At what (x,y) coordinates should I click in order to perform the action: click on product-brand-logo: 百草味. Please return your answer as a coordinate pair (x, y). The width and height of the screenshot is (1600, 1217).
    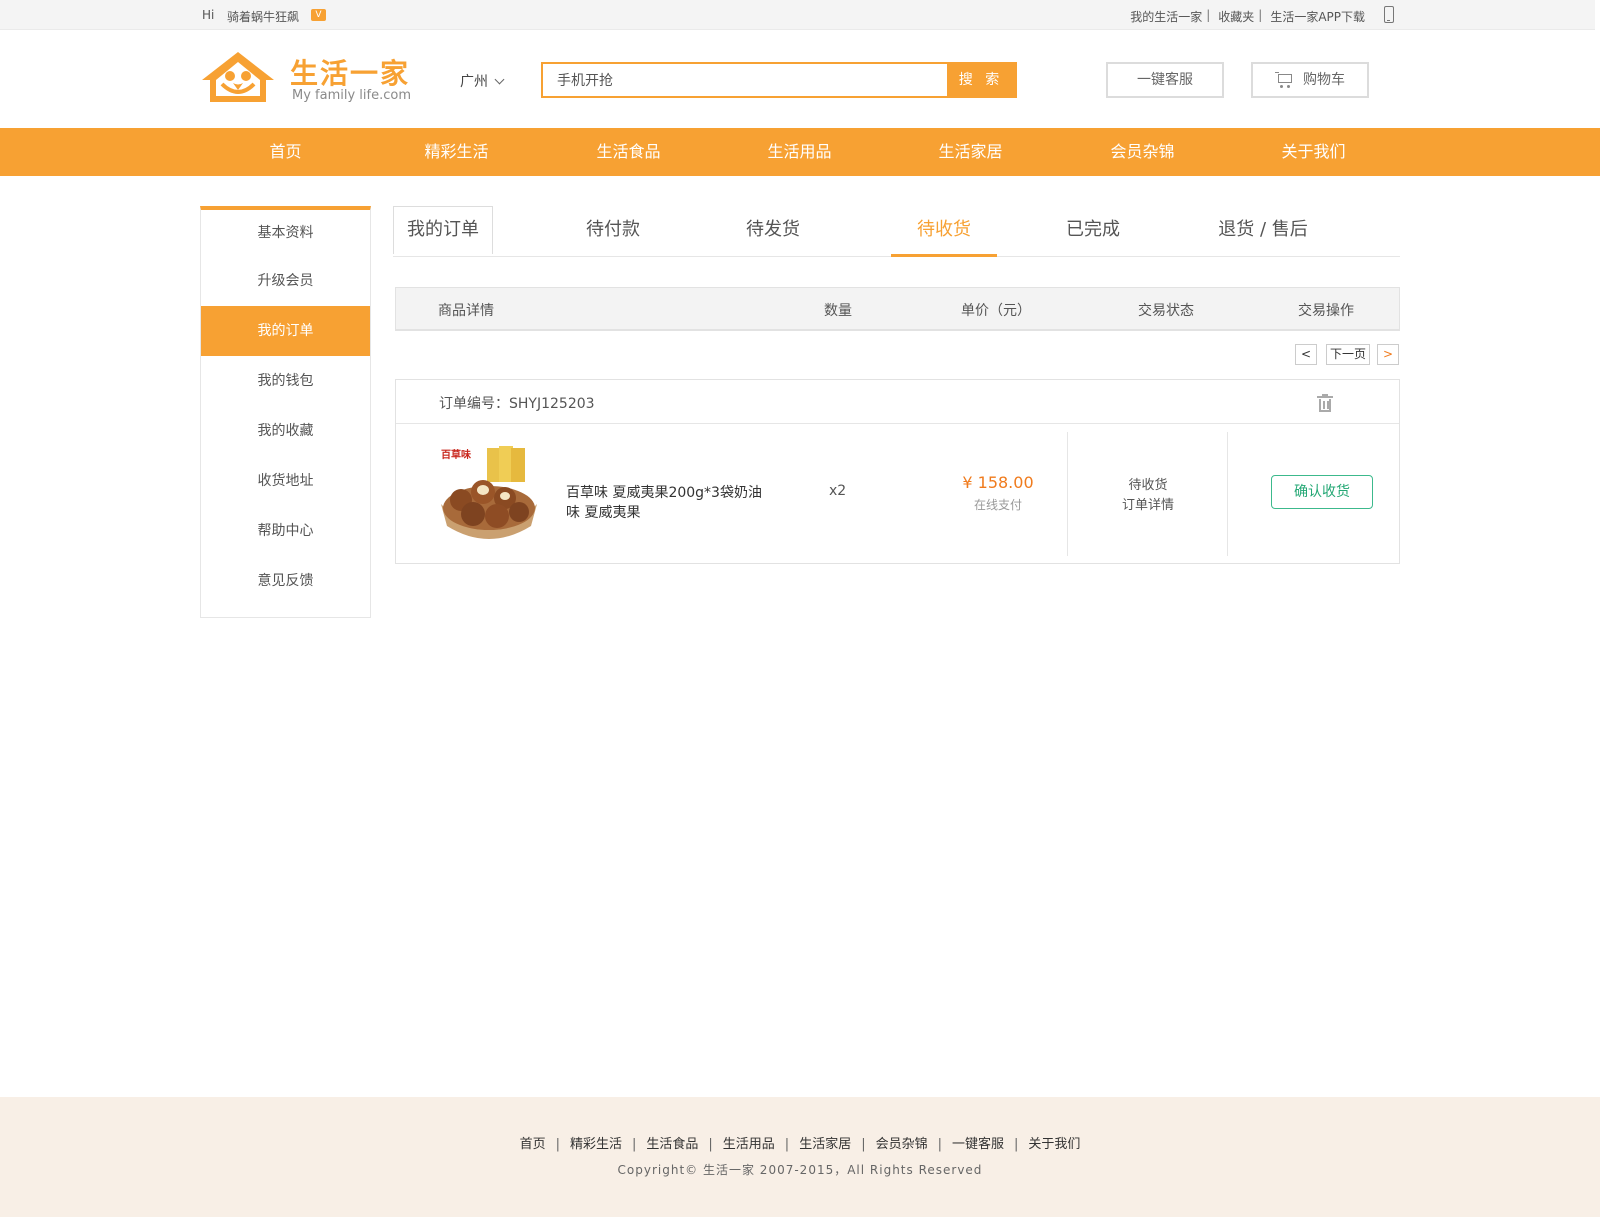
    Looking at the image, I should click on (456, 455).